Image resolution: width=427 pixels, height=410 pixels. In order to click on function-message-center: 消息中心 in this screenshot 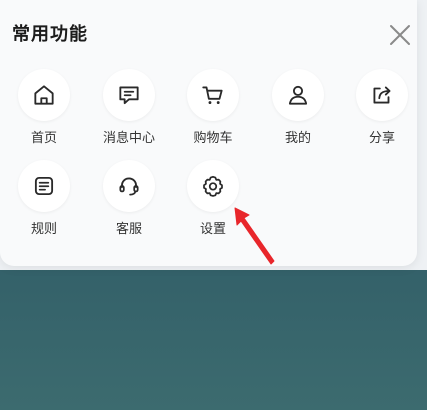, I will do `click(129, 109)`.